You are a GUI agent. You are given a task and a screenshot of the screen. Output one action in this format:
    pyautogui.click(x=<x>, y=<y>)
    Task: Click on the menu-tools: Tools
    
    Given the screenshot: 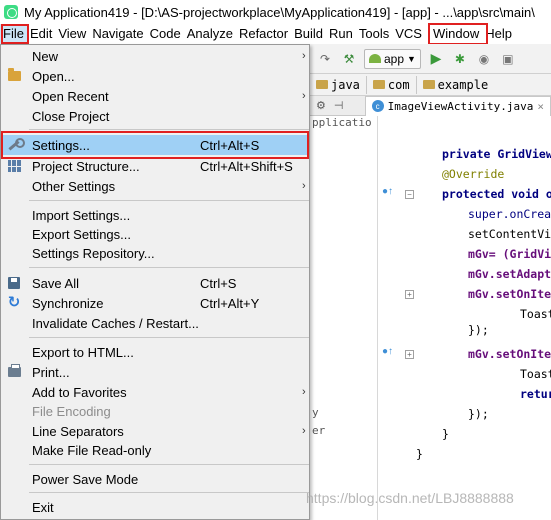 What is the action you would take?
    pyautogui.click(x=374, y=34)
    